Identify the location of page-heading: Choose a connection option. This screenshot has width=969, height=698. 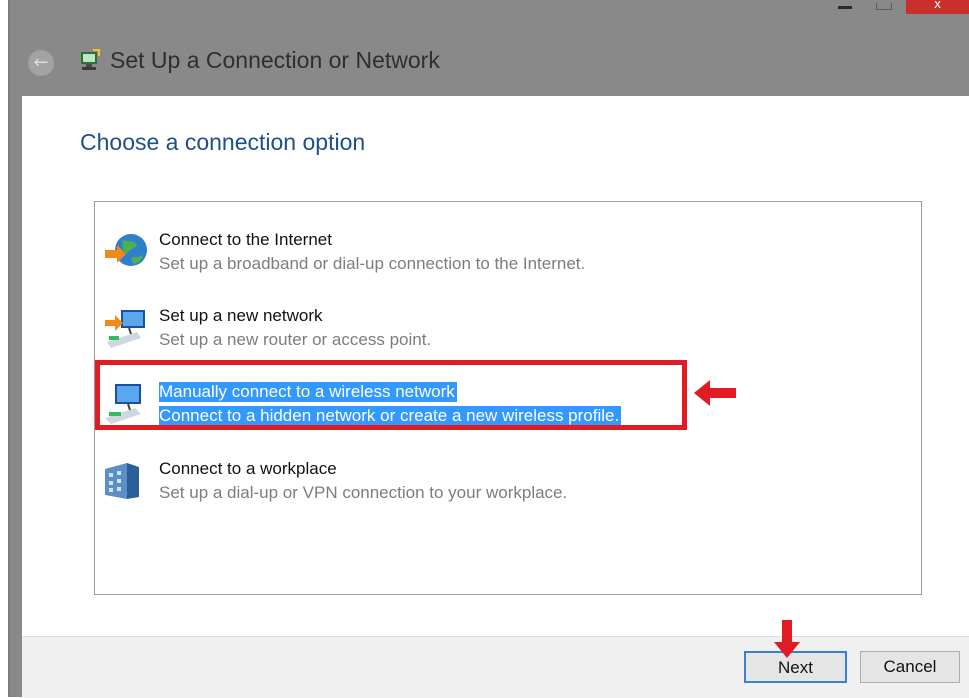
(223, 142).